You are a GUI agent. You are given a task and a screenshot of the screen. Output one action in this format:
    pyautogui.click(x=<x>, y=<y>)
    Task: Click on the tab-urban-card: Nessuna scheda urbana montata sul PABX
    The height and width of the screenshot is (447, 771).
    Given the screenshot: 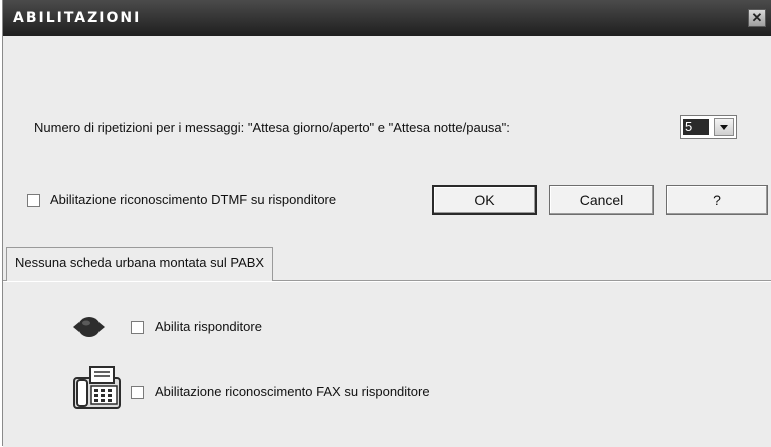 What is the action you would take?
    pyautogui.click(x=140, y=264)
    